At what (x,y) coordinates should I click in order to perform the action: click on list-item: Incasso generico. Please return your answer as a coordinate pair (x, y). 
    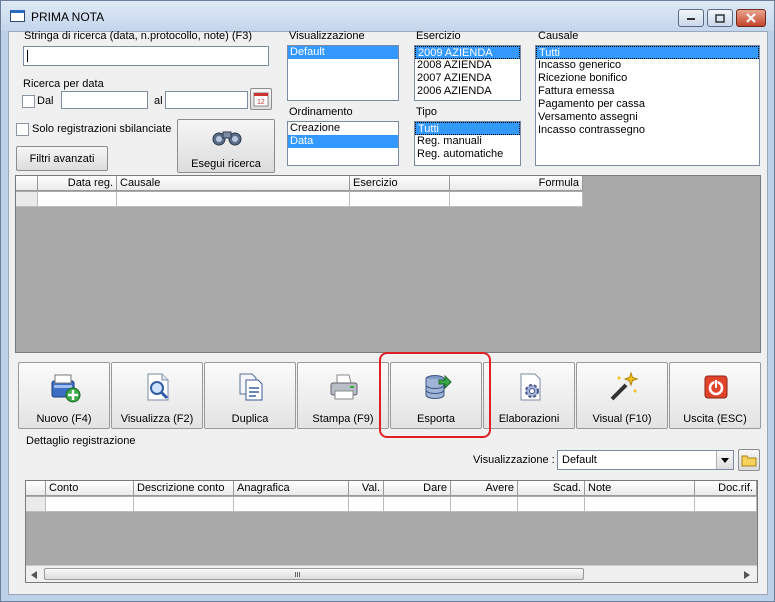
    Looking at the image, I should click on (647, 65).